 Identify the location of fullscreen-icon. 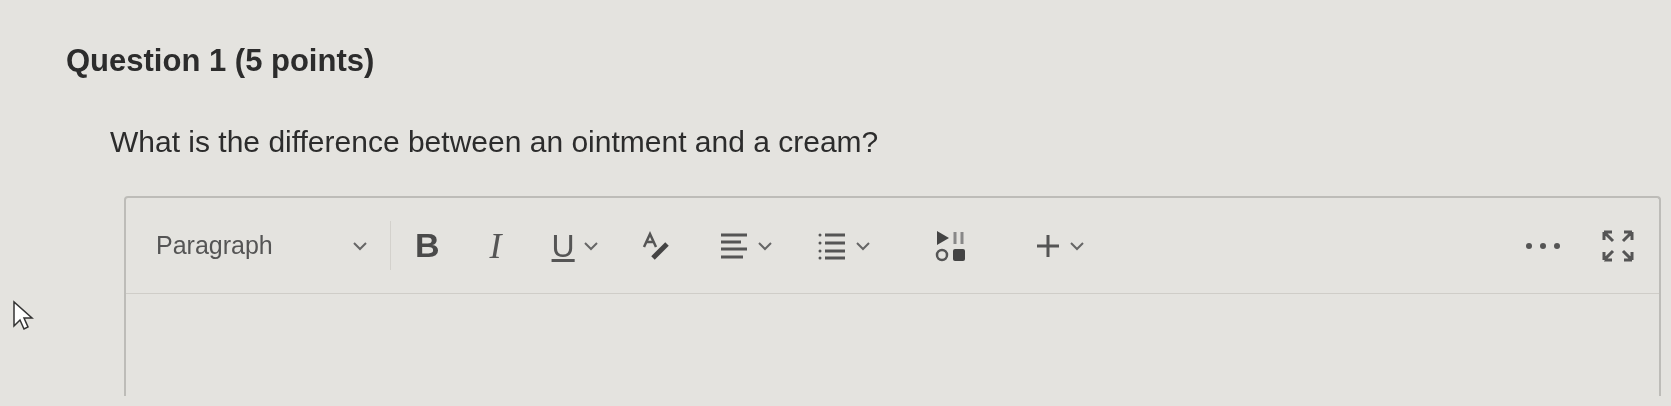
(1618, 245).